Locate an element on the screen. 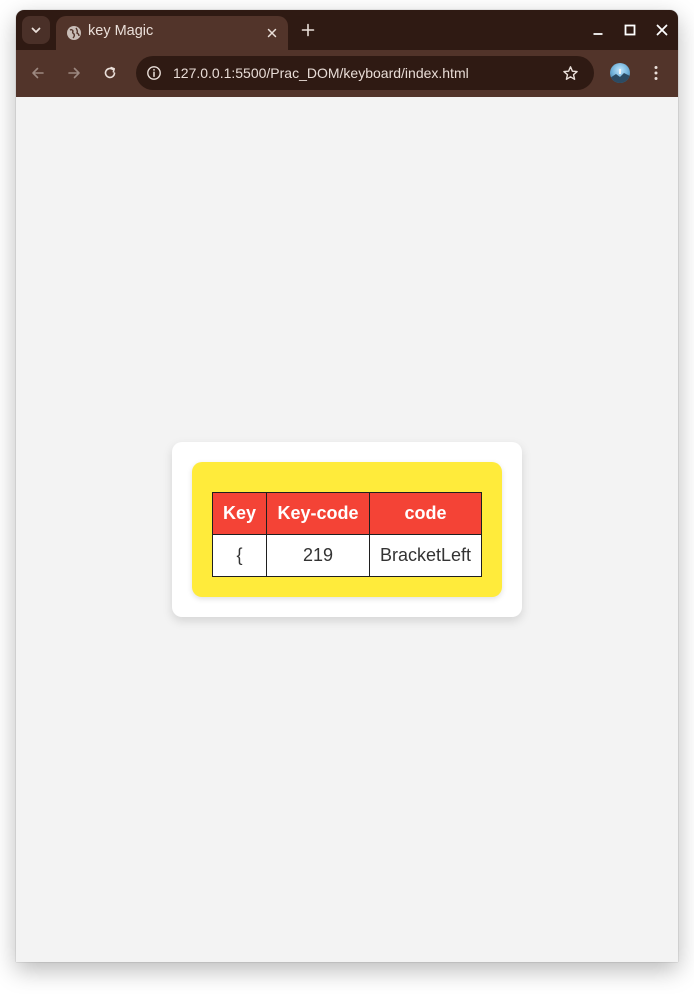 Image resolution: width=694 pixels, height=994 pixels. cell-key-code: 219 is located at coordinates (318, 555).